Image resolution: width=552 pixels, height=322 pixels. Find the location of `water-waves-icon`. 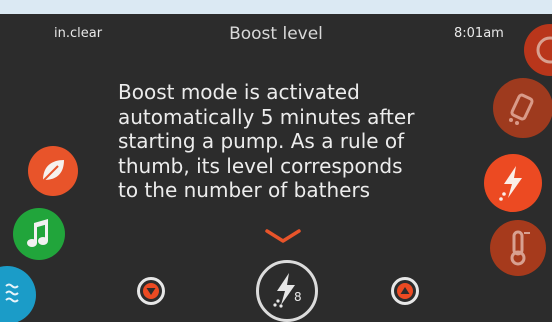

water-waves-icon is located at coordinates (12, 293).